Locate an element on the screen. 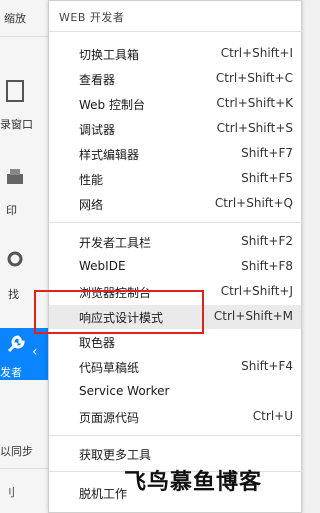 The width and height of the screenshot is (320, 513). menu-item-shortcut: Shift+F5 is located at coordinates (267, 178).